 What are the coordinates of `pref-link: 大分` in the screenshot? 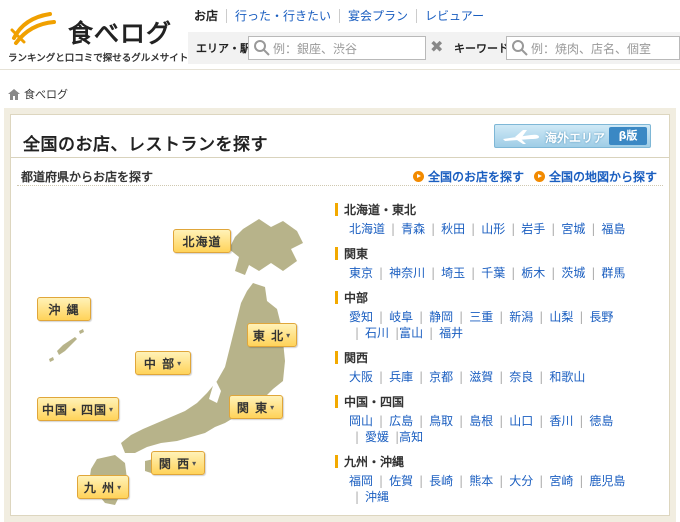 It's located at (513, 481).